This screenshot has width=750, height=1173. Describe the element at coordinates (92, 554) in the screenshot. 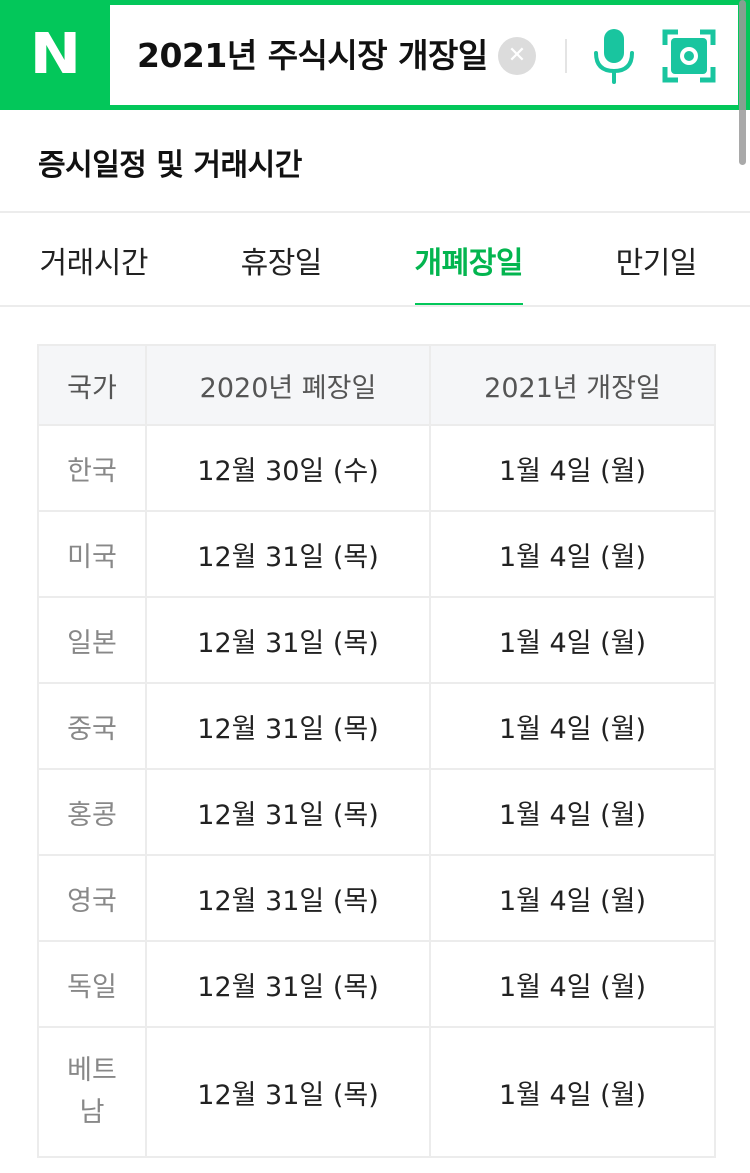

I see `country-cell: 미국` at that location.